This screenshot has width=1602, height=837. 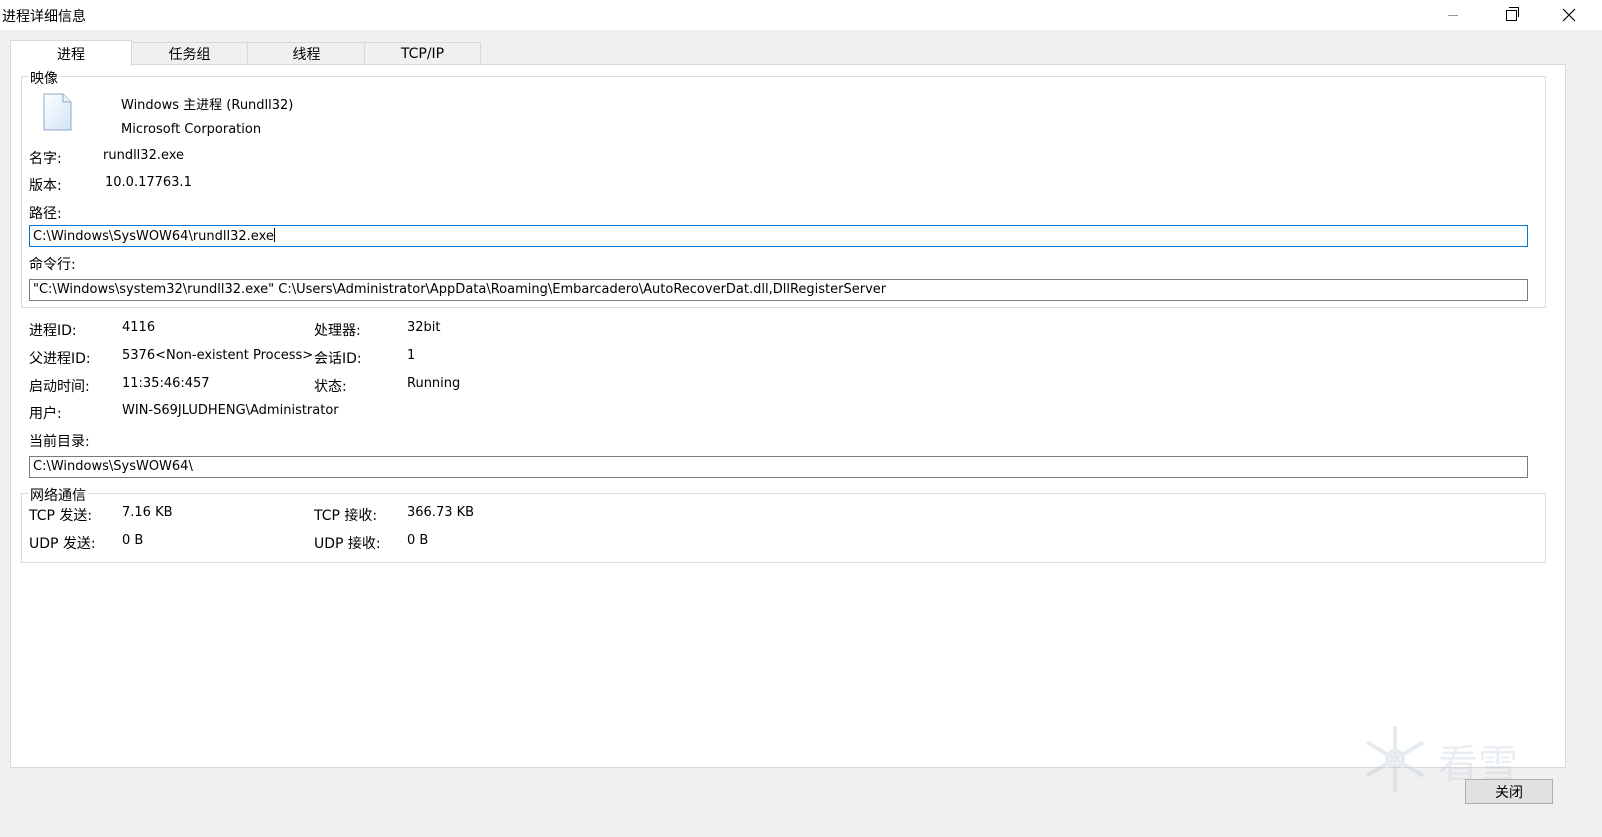 What do you see at coordinates (52, 265) in the screenshot?
I see `cmdline-label: 命令行:` at bounding box center [52, 265].